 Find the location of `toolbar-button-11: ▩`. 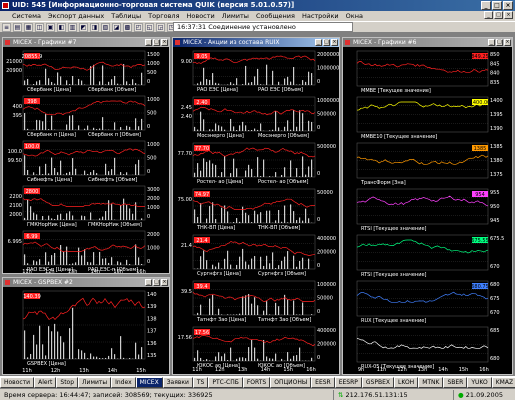

toolbar-button-11: ▩ is located at coordinates (127, 27).